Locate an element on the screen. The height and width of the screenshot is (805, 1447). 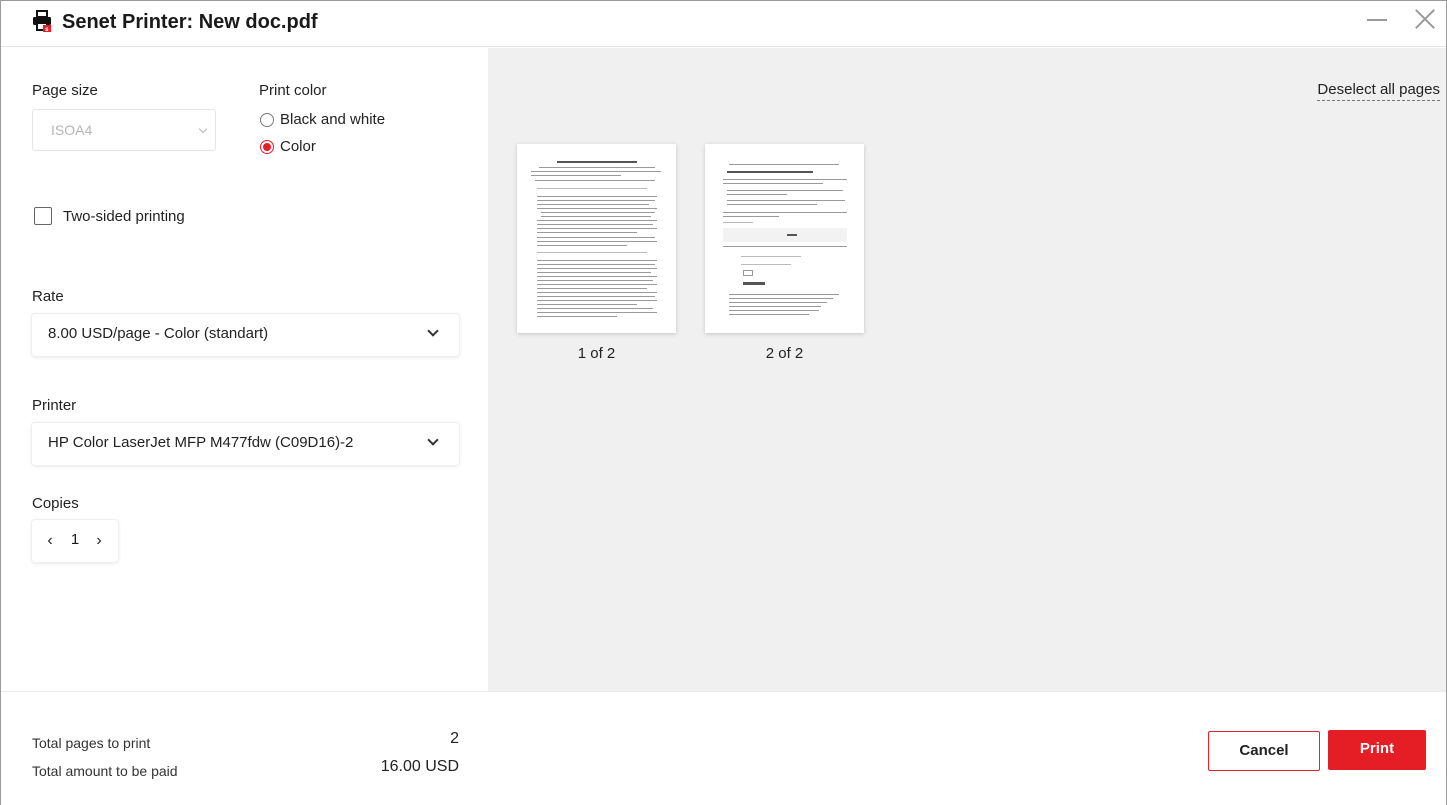
page-size-label: Page size is located at coordinates (65, 90).